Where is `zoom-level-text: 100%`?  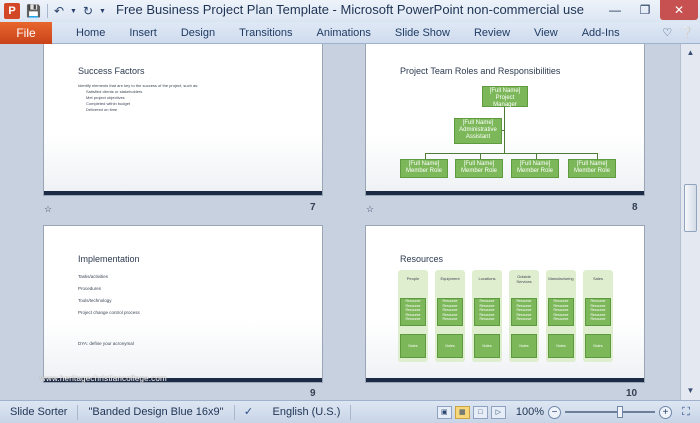 zoom-level-text: 100% is located at coordinates (530, 412).